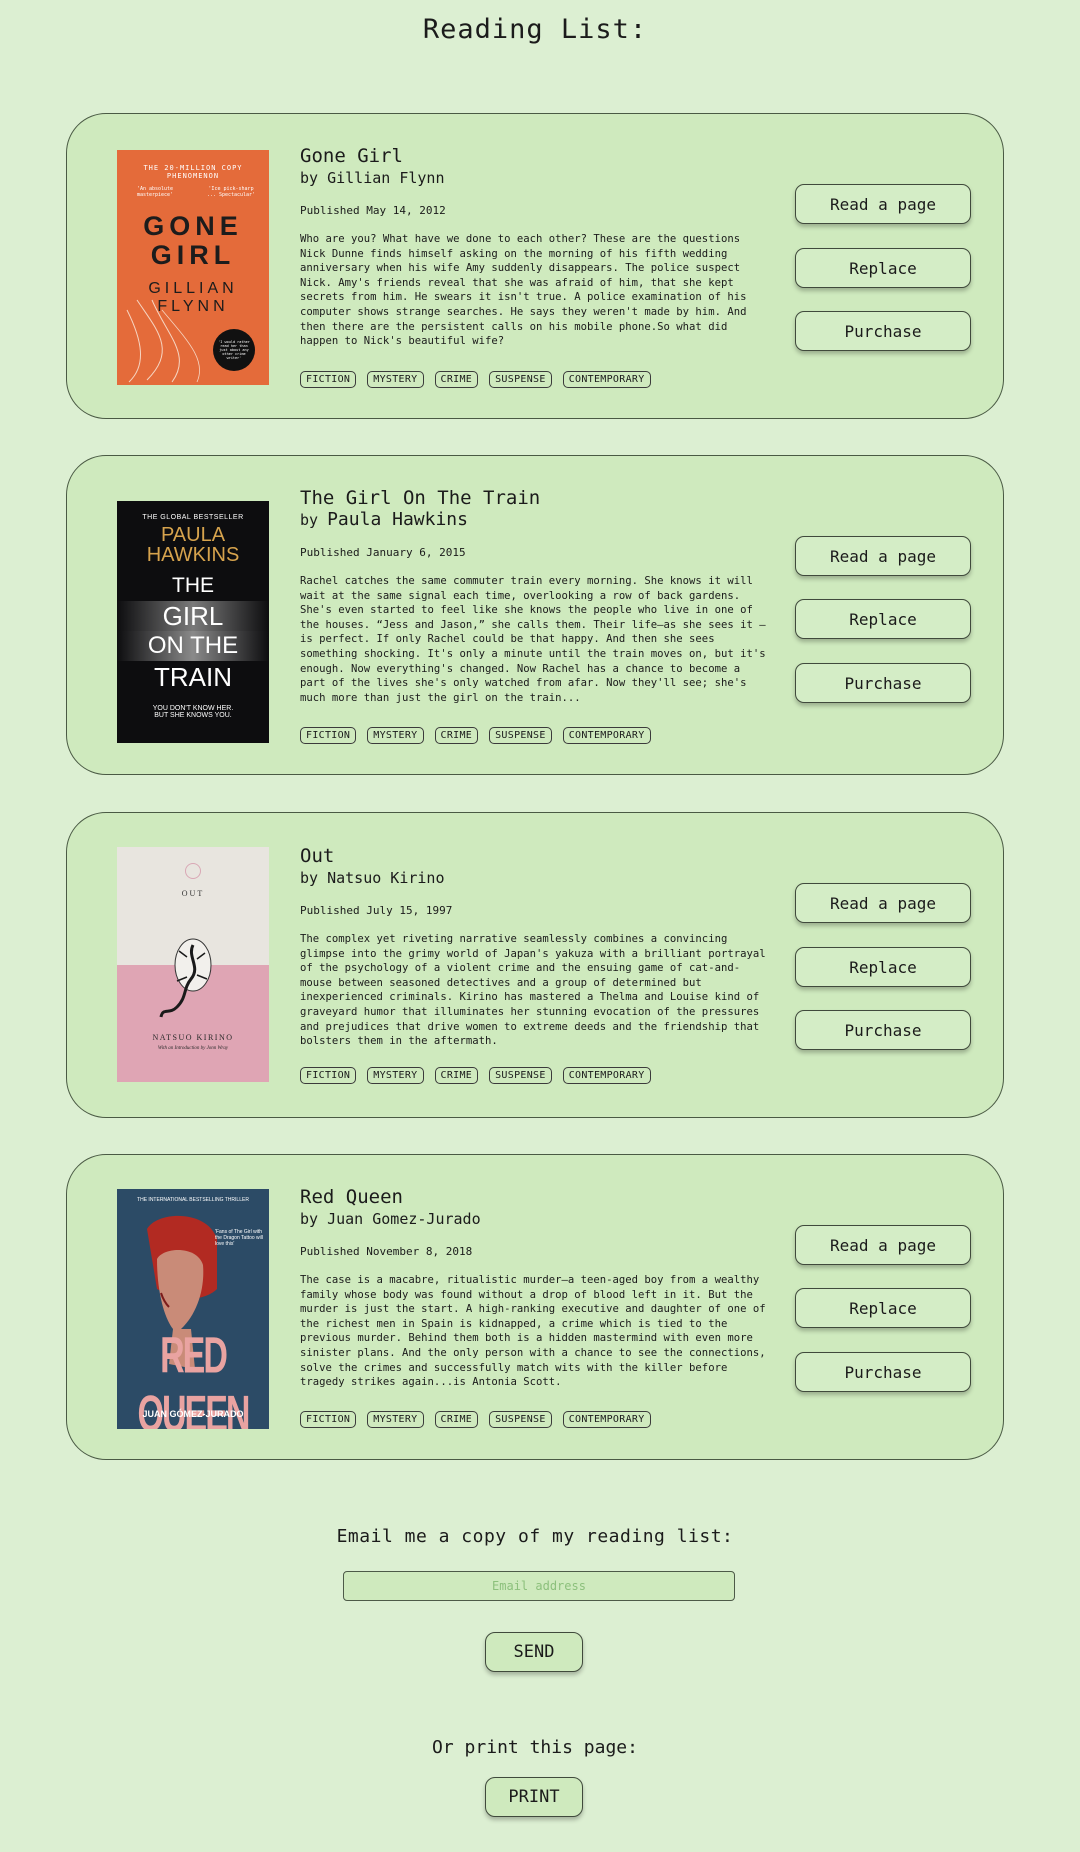  What do you see at coordinates (193, 176) in the screenshot?
I see `cover-tagline: PHENOMENON` at bounding box center [193, 176].